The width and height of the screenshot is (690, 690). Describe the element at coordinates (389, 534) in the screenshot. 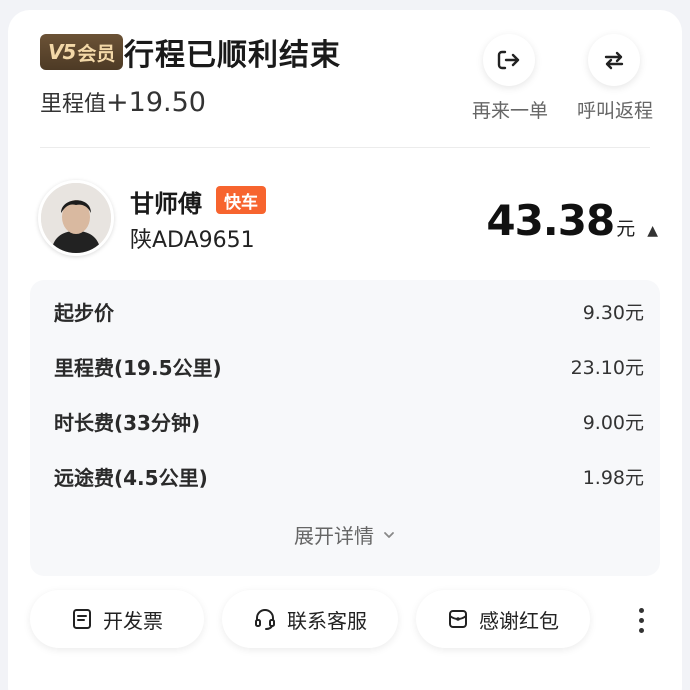

I see `chevron-down-icon` at that location.